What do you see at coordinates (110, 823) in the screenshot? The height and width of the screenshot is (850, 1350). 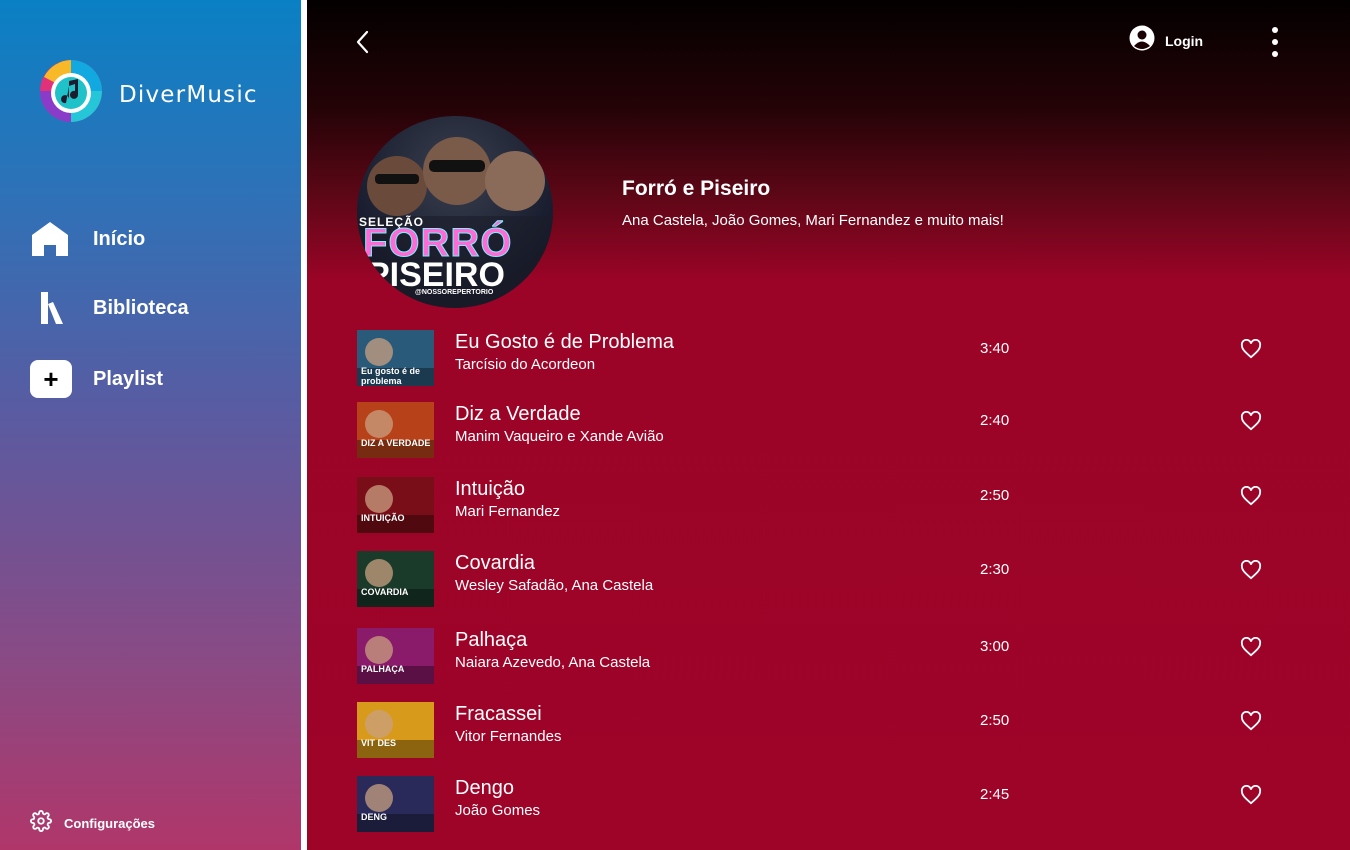 I see `settings-label: Configurações` at bounding box center [110, 823].